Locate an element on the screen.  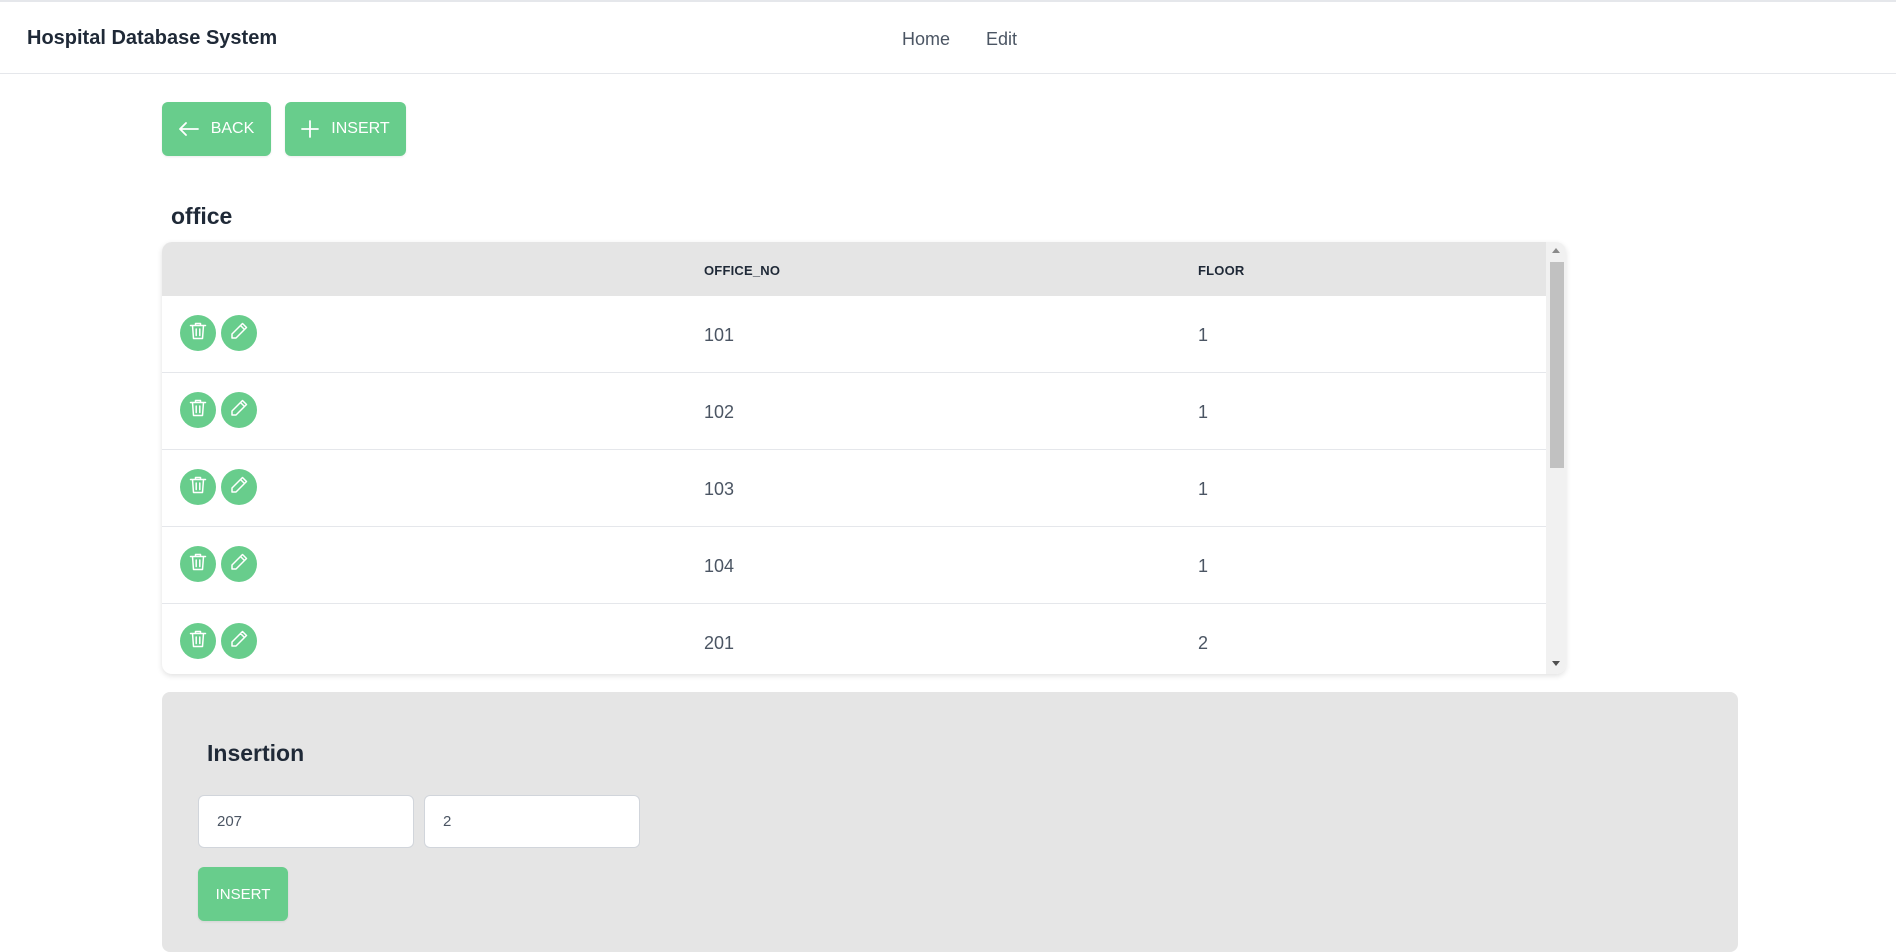
table-row: 102 1 is located at coordinates (854, 411).